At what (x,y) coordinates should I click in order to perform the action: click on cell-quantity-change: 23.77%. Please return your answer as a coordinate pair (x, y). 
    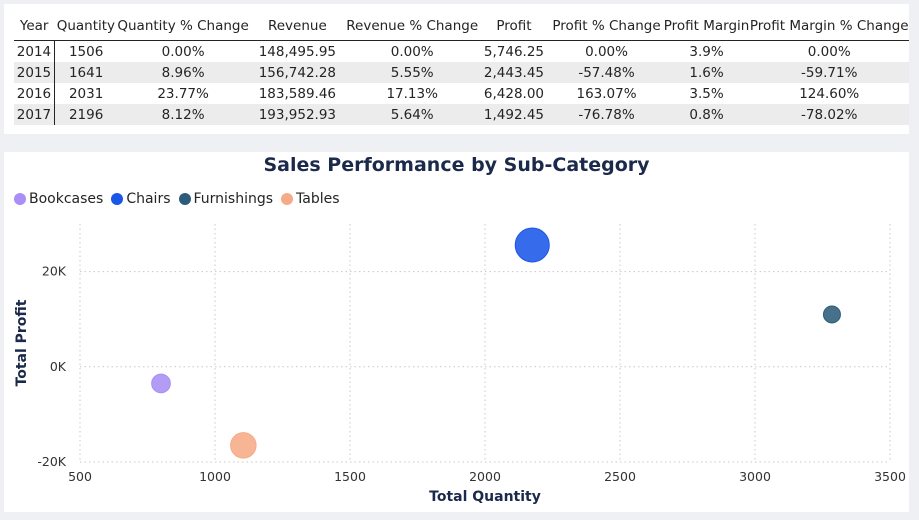
    Looking at the image, I should click on (183, 93).